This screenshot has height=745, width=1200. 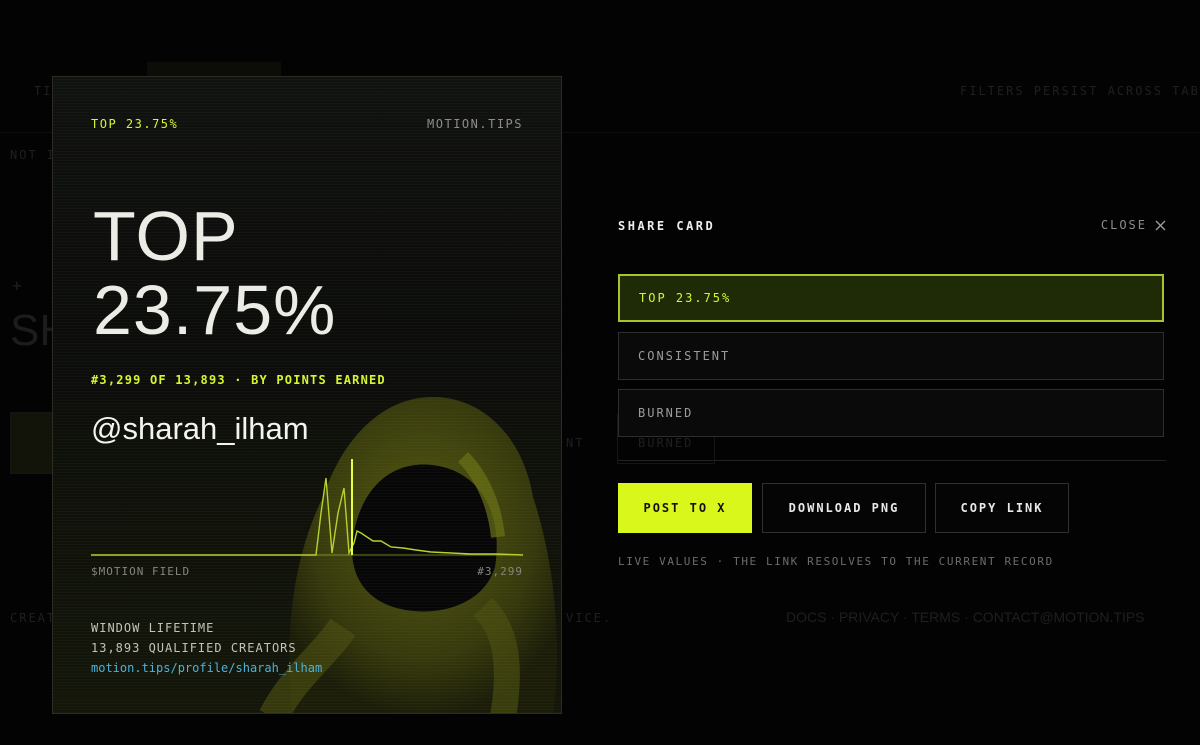 What do you see at coordinates (33, 443) in the screenshot?
I see `background-button` at bounding box center [33, 443].